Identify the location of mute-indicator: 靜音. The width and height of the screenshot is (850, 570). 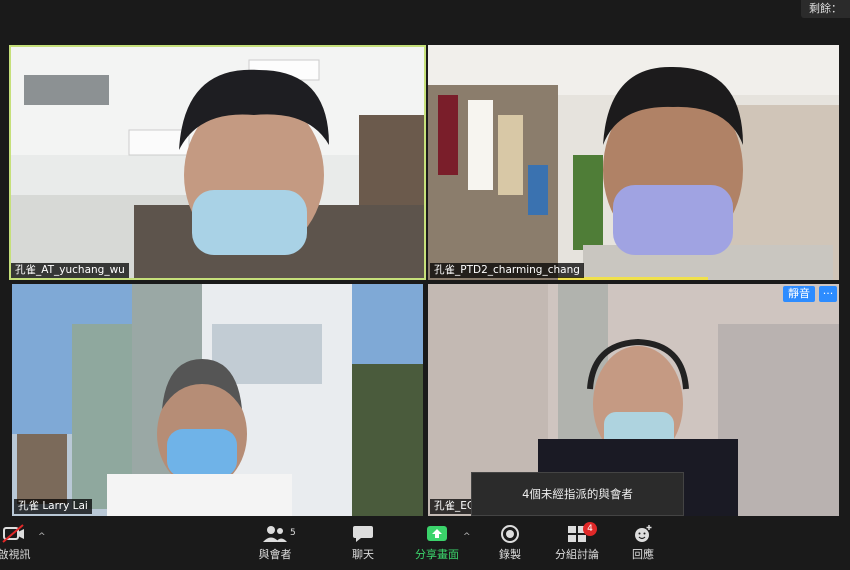
(799, 294).